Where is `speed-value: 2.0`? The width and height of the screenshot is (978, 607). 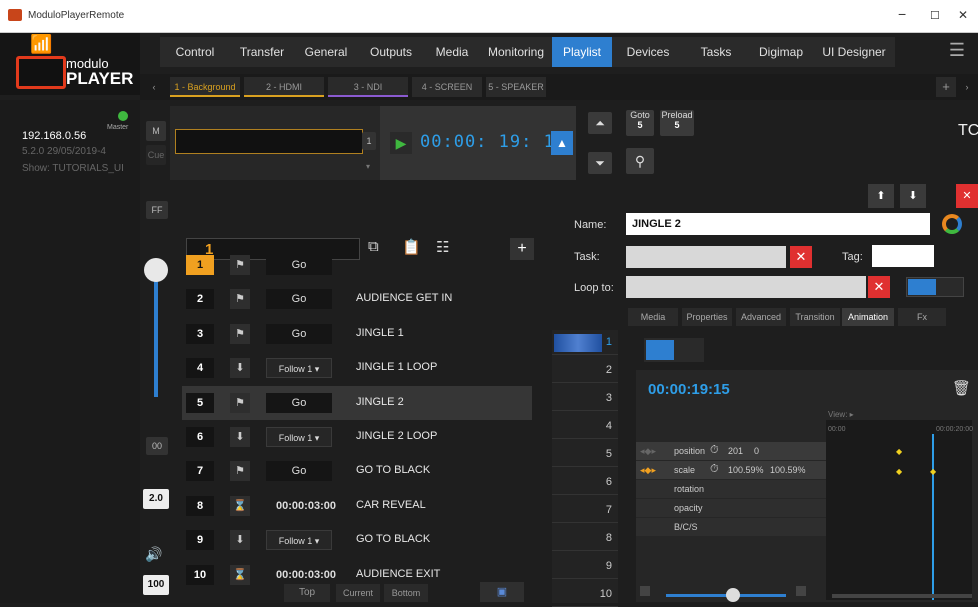 speed-value: 2.0 is located at coordinates (156, 499).